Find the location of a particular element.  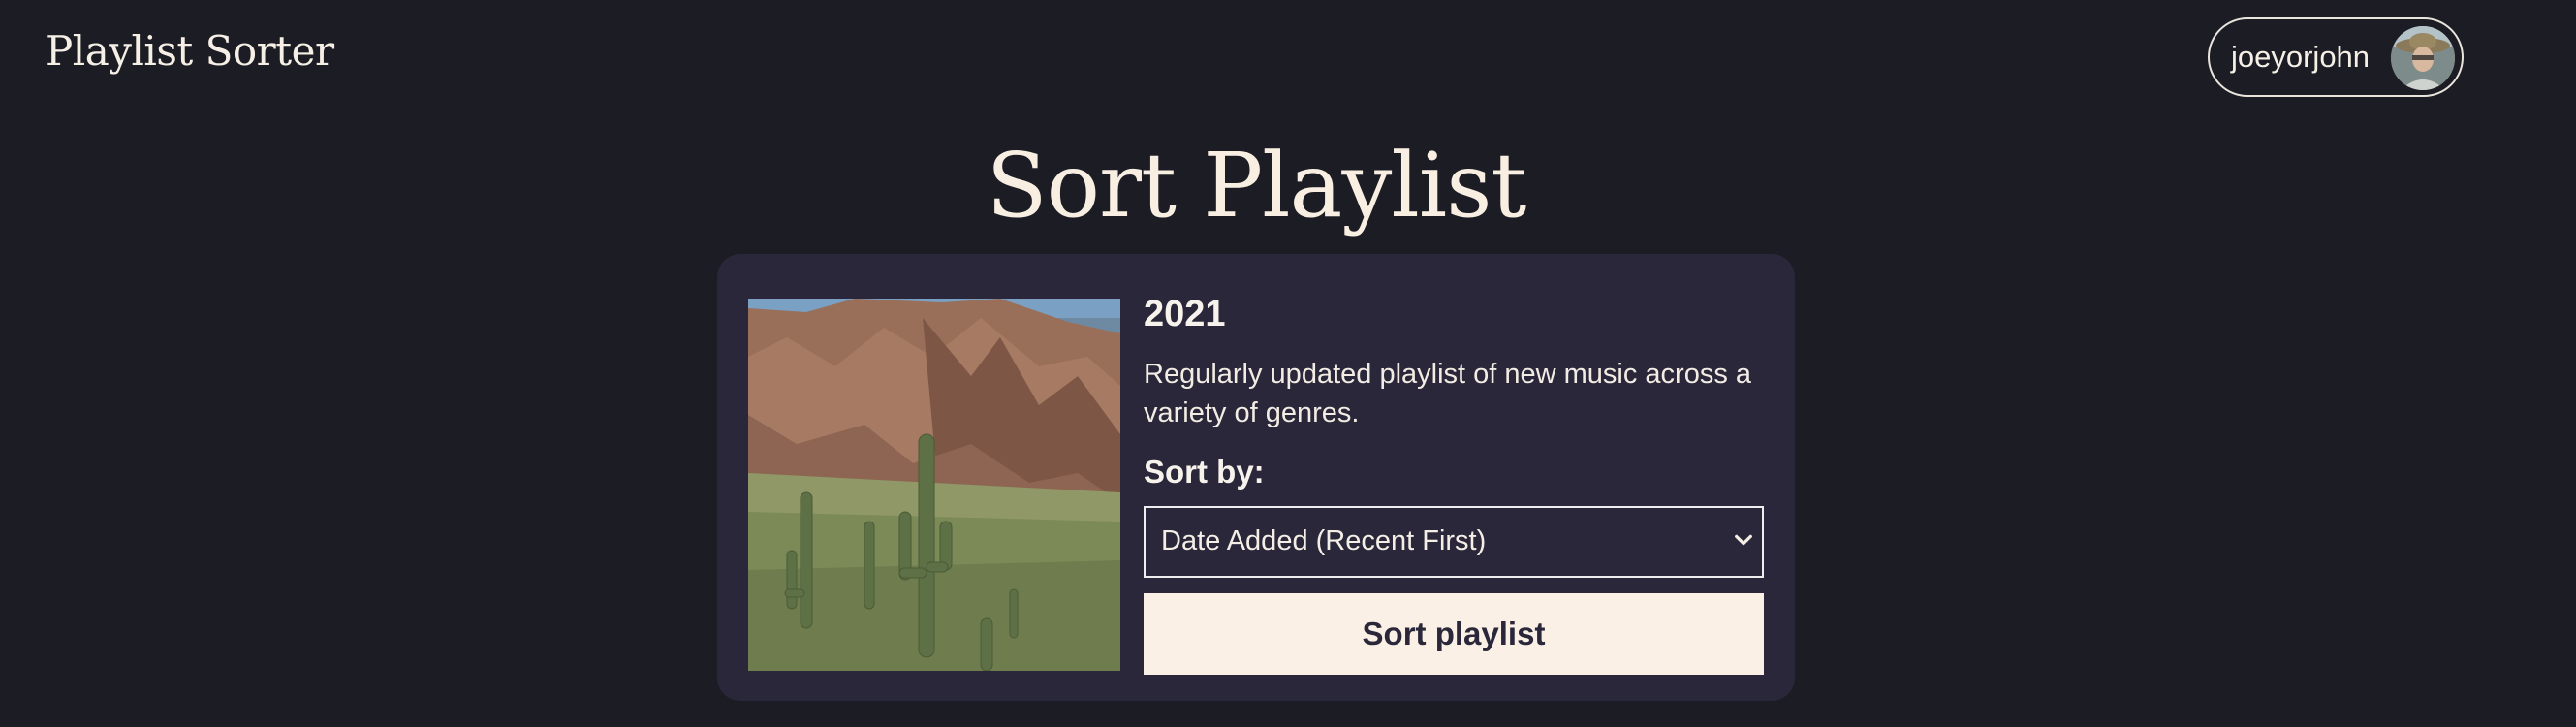

sort-order-selected-value: Date Added (Recent First) is located at coordinates (1324, 541).